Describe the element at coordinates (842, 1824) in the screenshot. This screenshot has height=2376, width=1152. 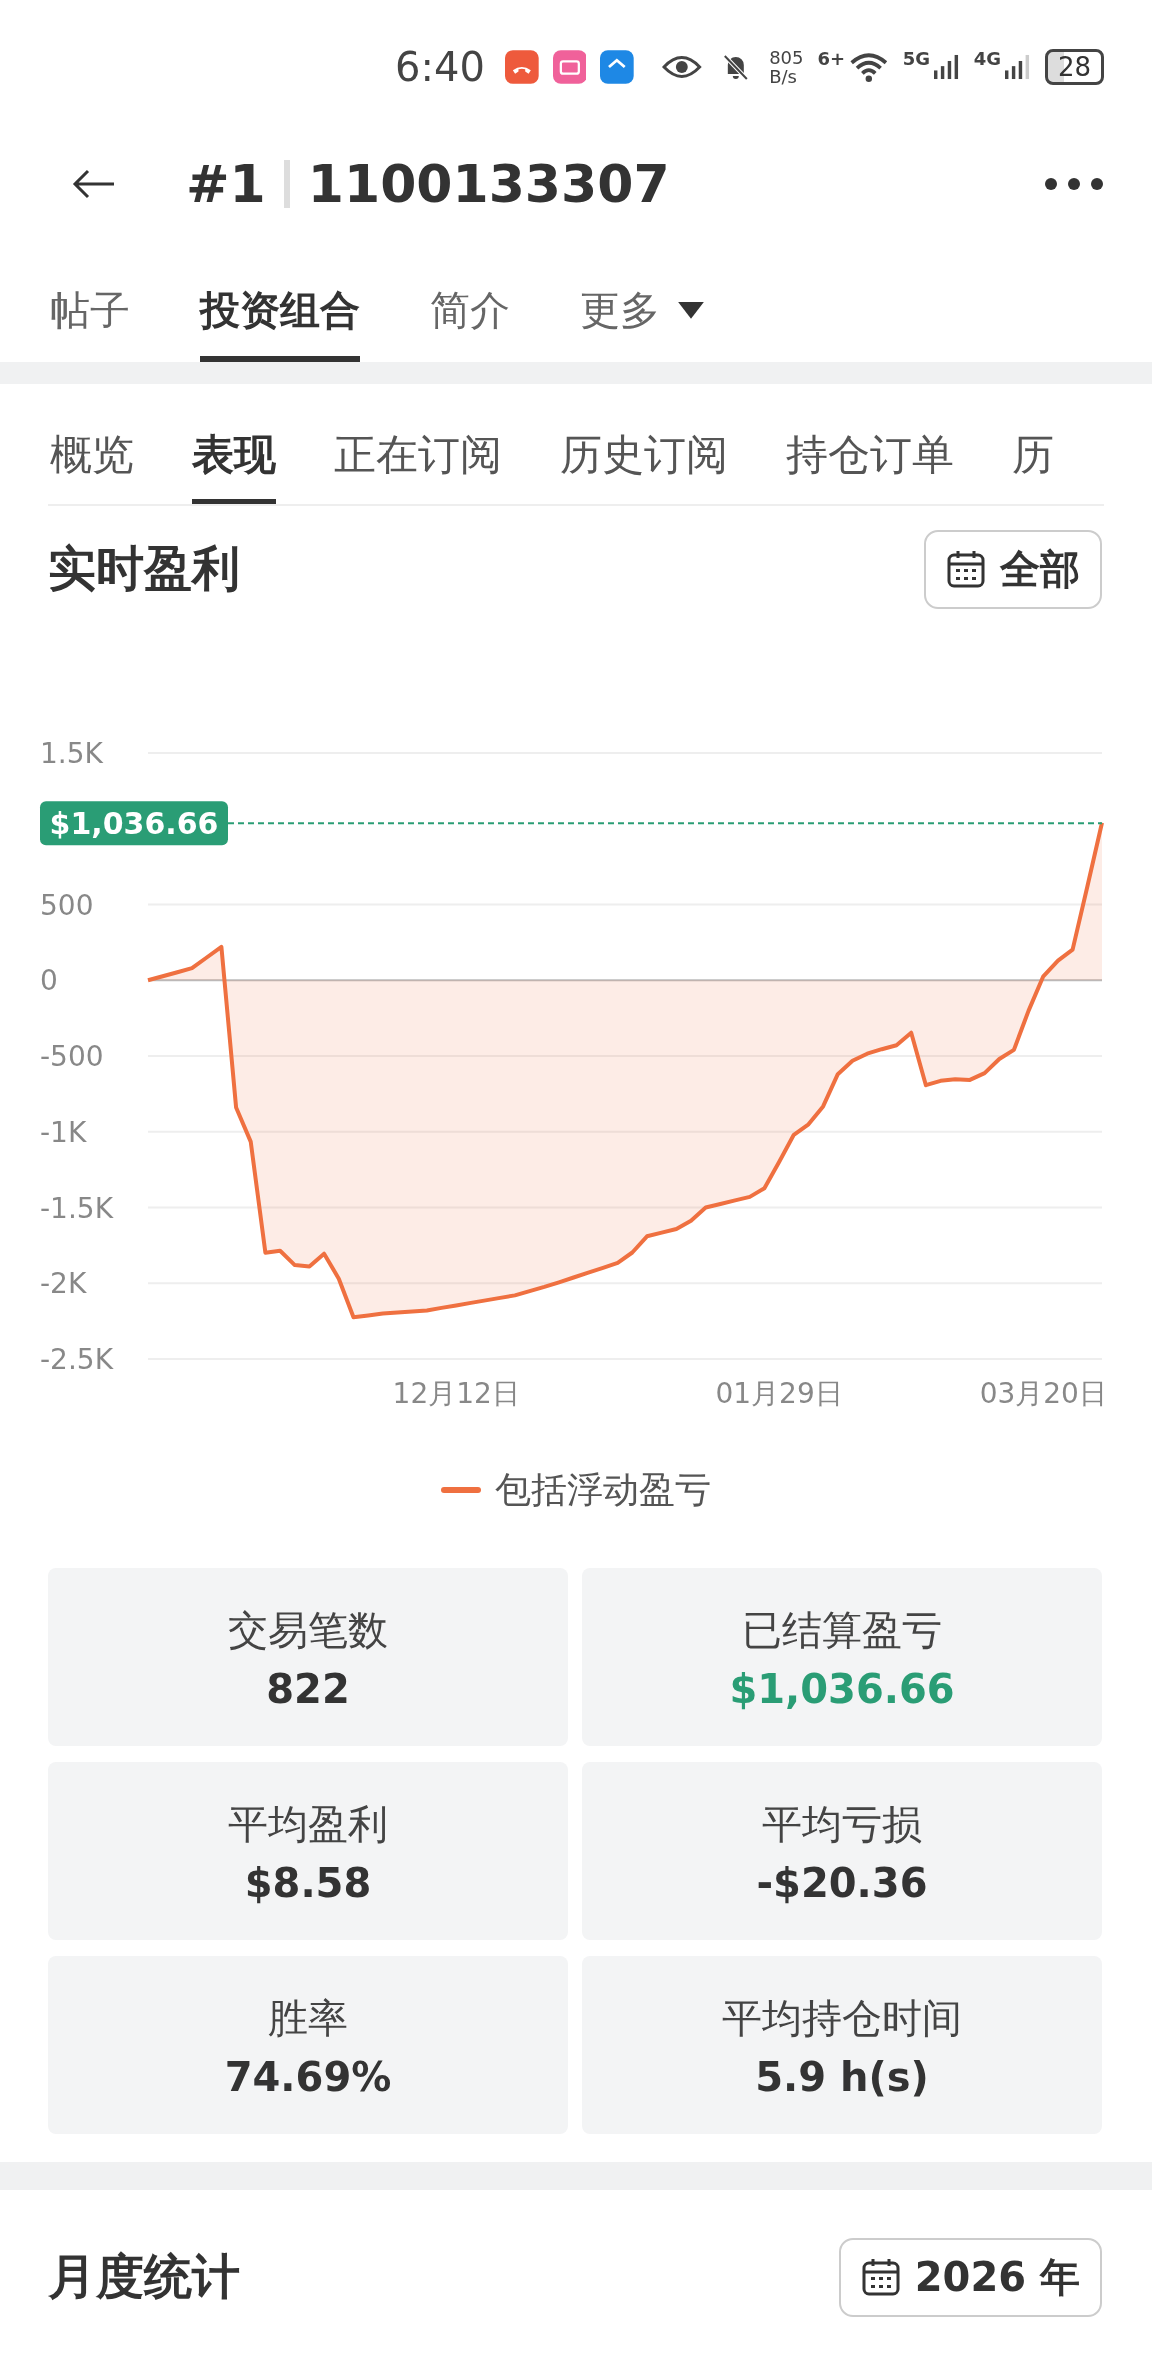
I see `stat-label: 平均亏损` at that location.